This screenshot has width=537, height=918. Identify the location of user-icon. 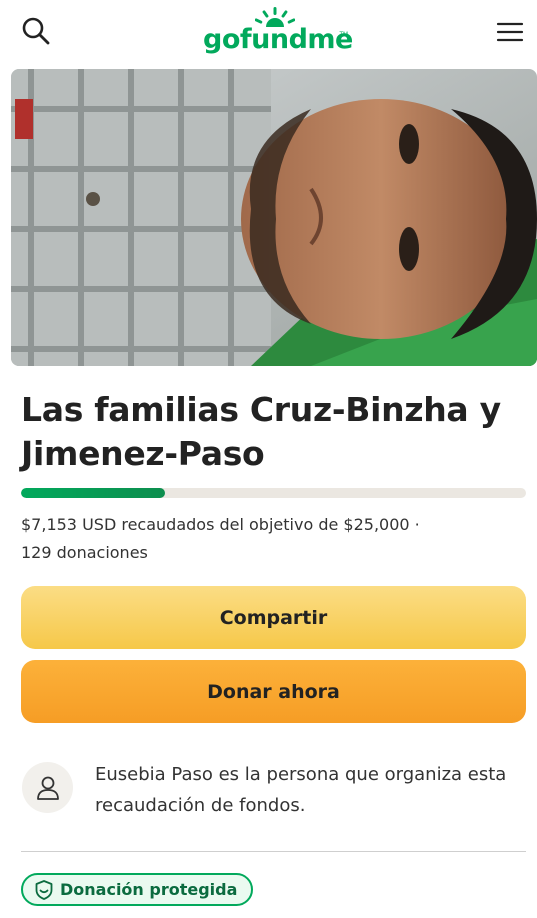
(47, 788).